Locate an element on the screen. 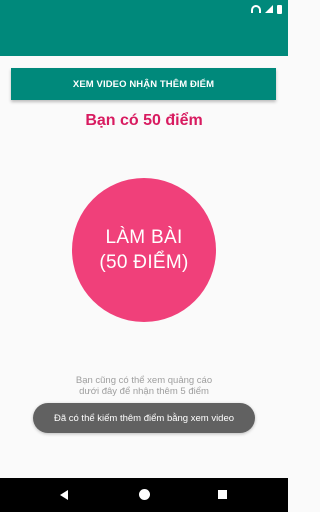 Image resolution: width=320 pixels, height=512 pixels. hint-line-1: Bạn cũng có thể xem quảng cáo is located at coordinates (144, 380).